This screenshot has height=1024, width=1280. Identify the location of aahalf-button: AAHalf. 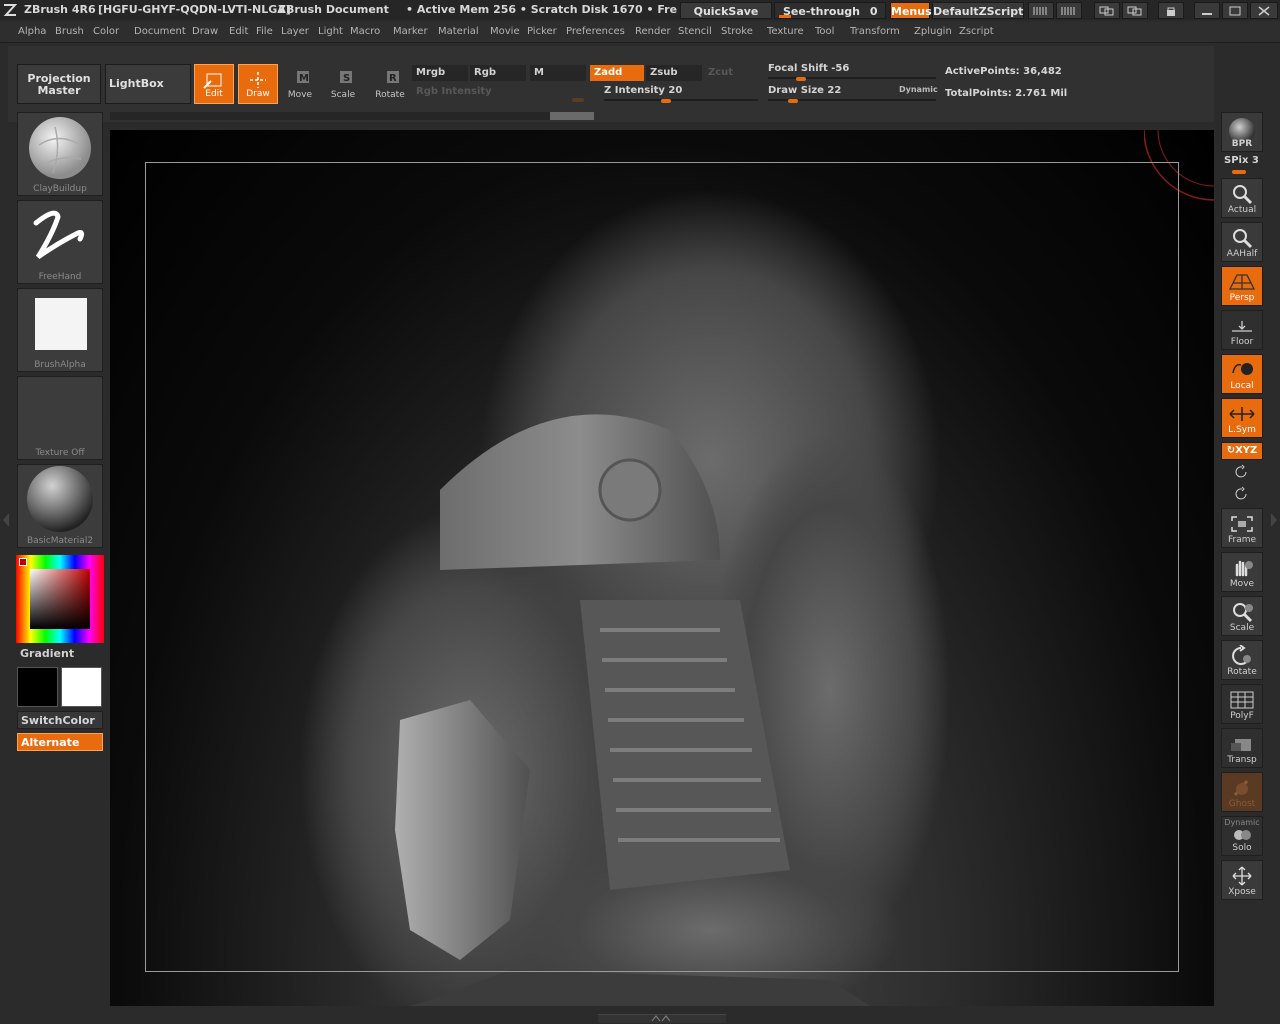
(1242, 242).